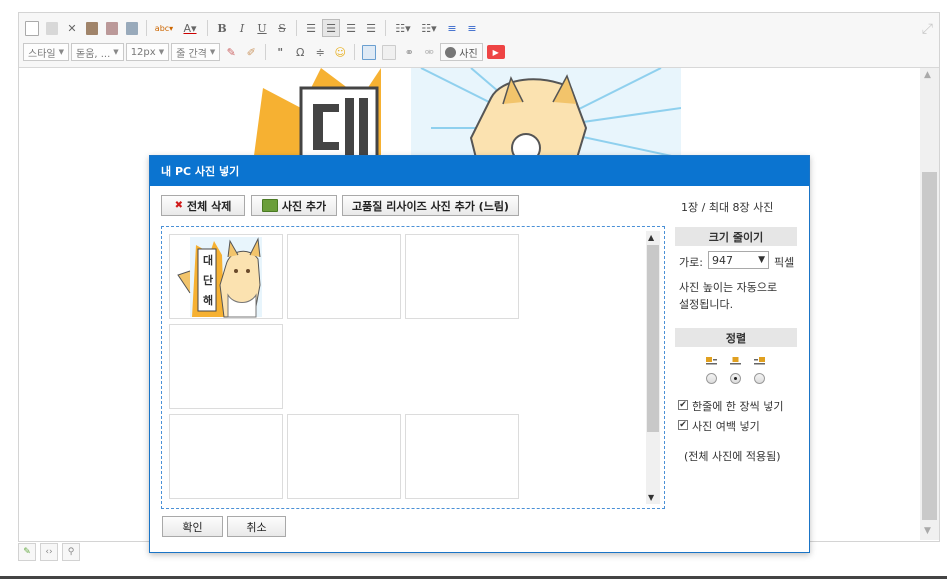 The height and width of the screenshot is (579, 947). Describe the element at coordinates (262, 28) in the screenshot. I see `underline-icon: U` at that location.